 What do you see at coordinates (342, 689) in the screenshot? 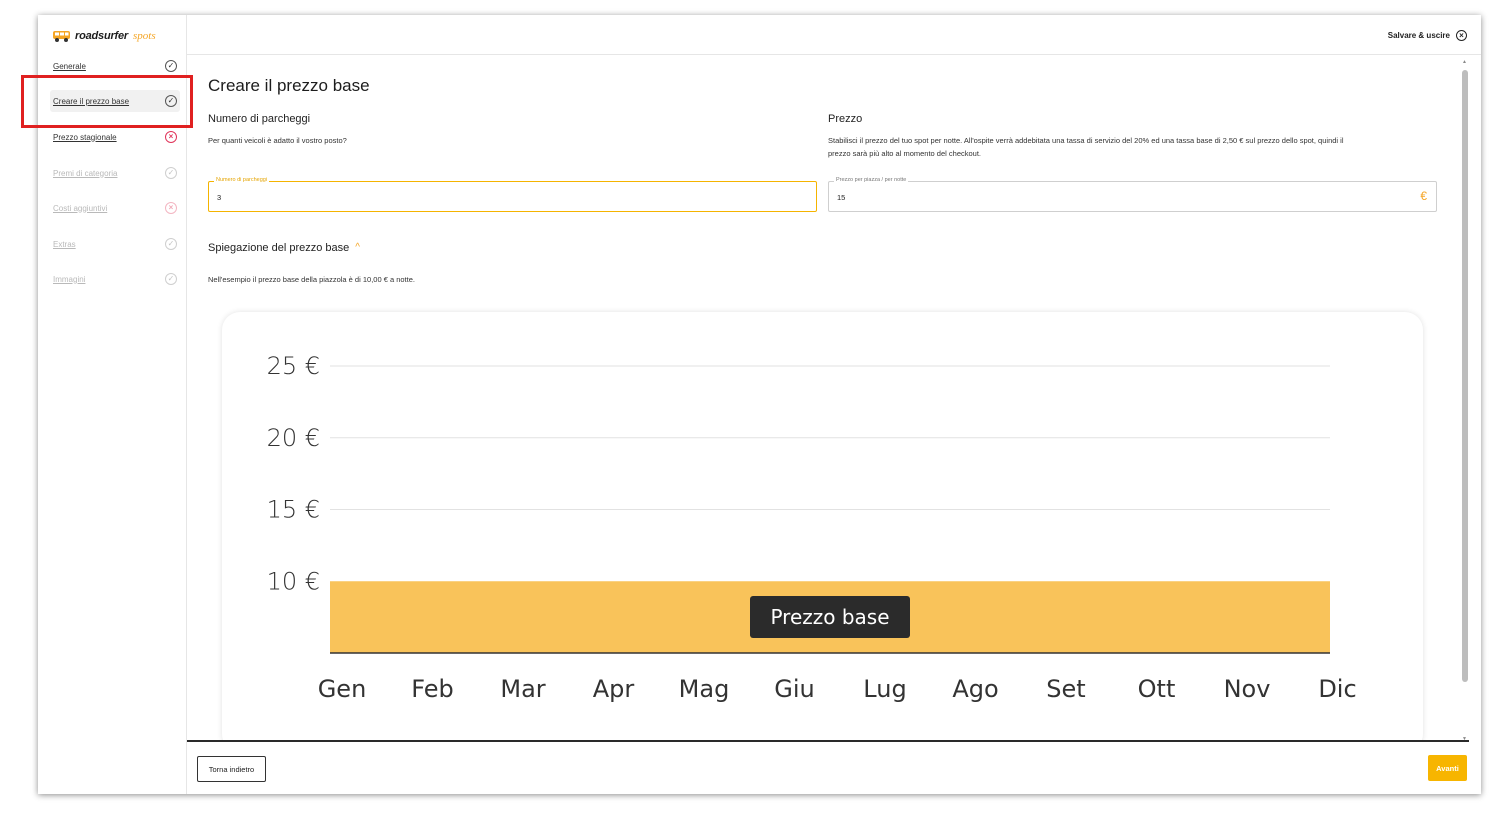
I see `x-tick-label: Gen` at bounding box center [342, 689].